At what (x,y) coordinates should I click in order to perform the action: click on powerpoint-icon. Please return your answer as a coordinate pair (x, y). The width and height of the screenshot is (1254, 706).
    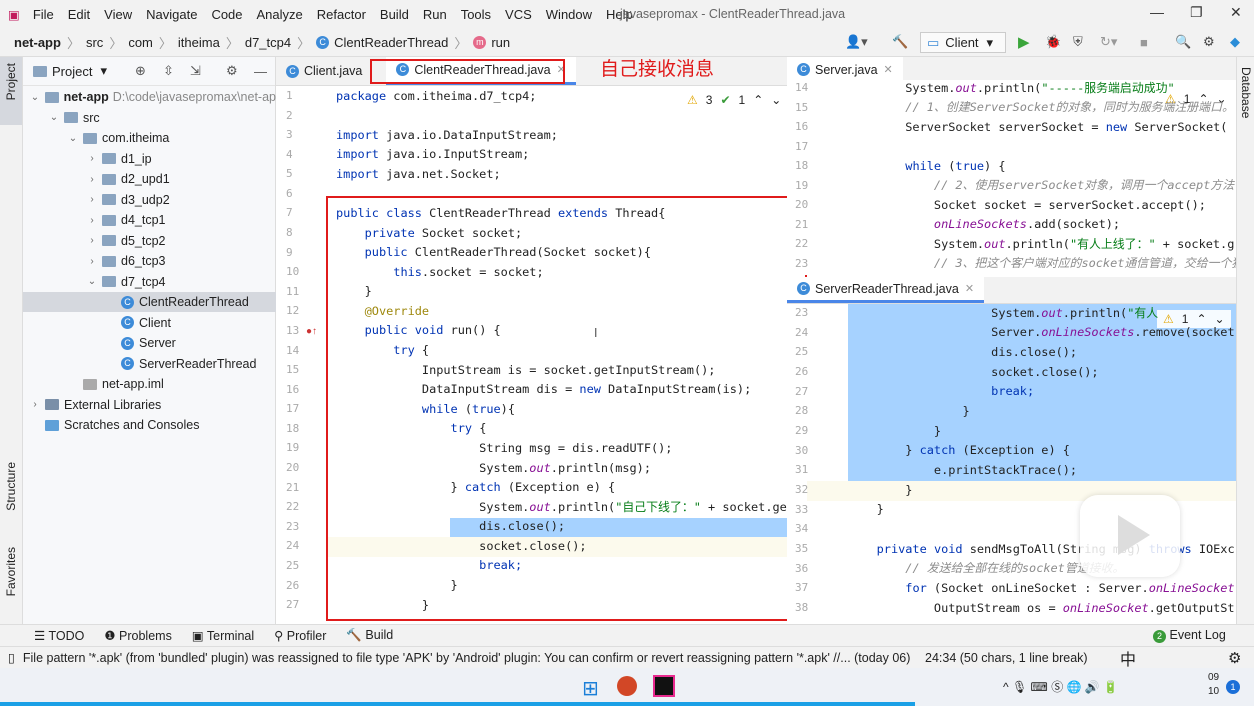
    Looking at the image, I should click on (627, 686).